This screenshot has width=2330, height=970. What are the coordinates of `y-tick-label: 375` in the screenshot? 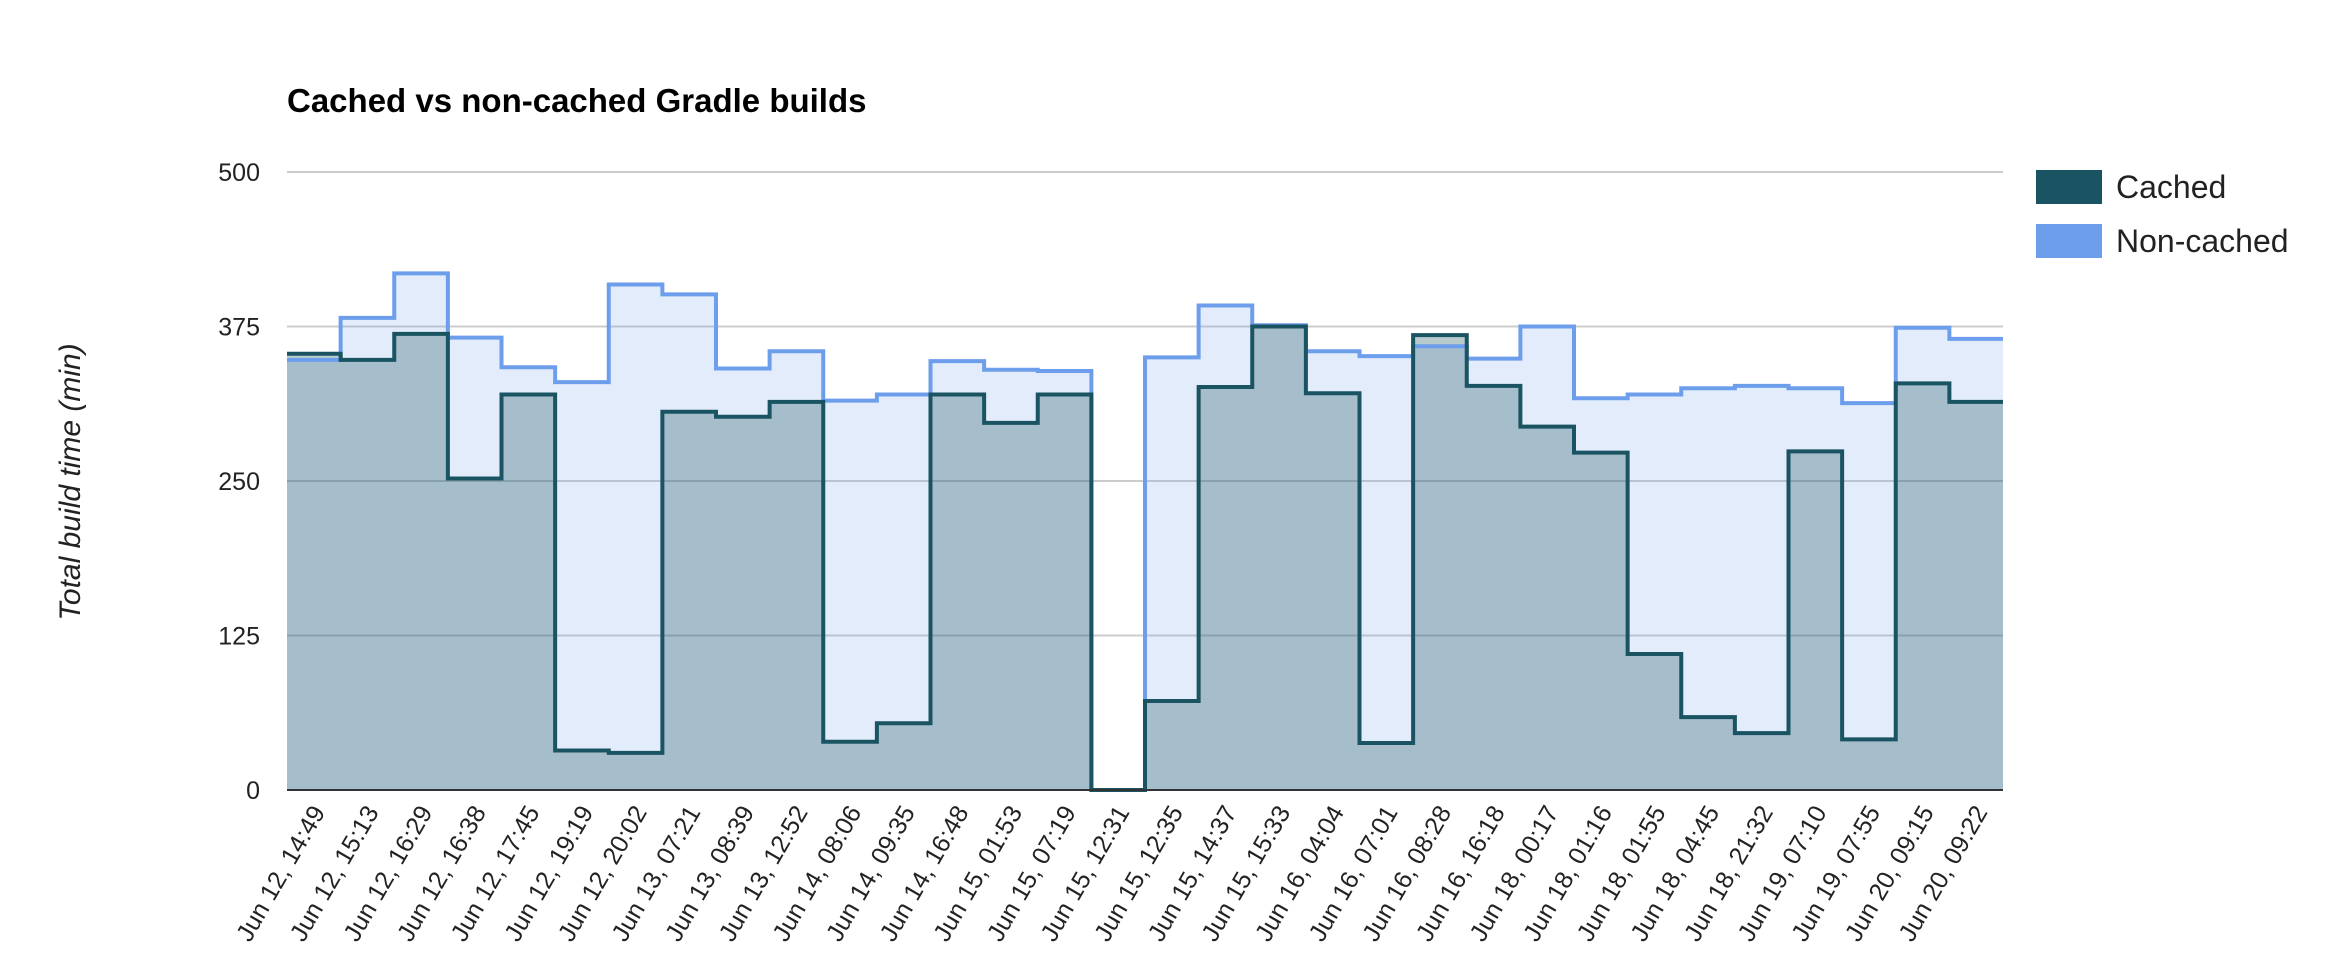 It's located at (239, 328).